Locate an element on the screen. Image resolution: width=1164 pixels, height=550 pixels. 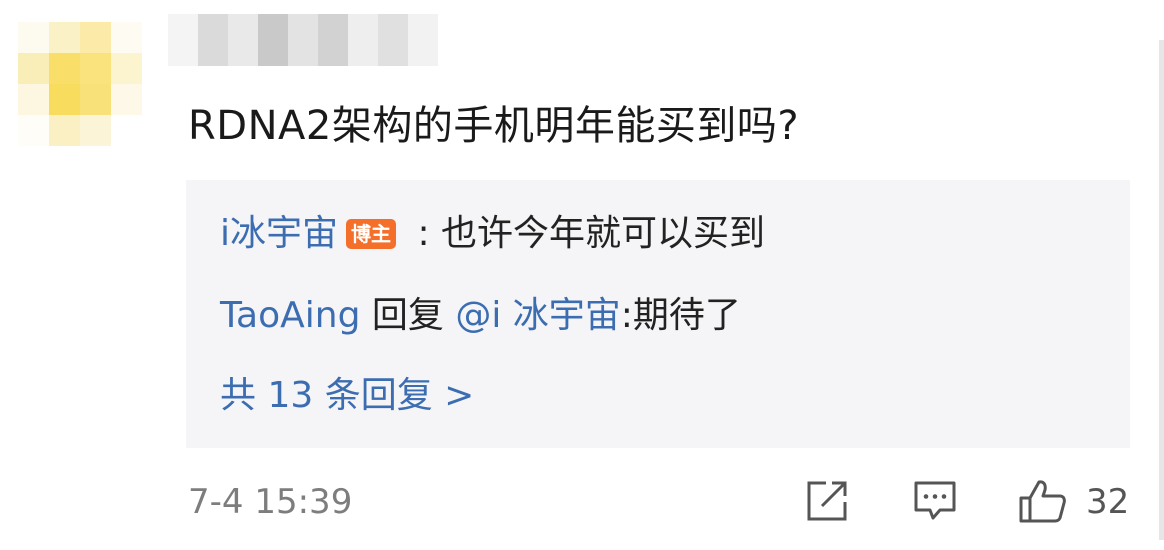
avatar is located at coordinates (80, 84).